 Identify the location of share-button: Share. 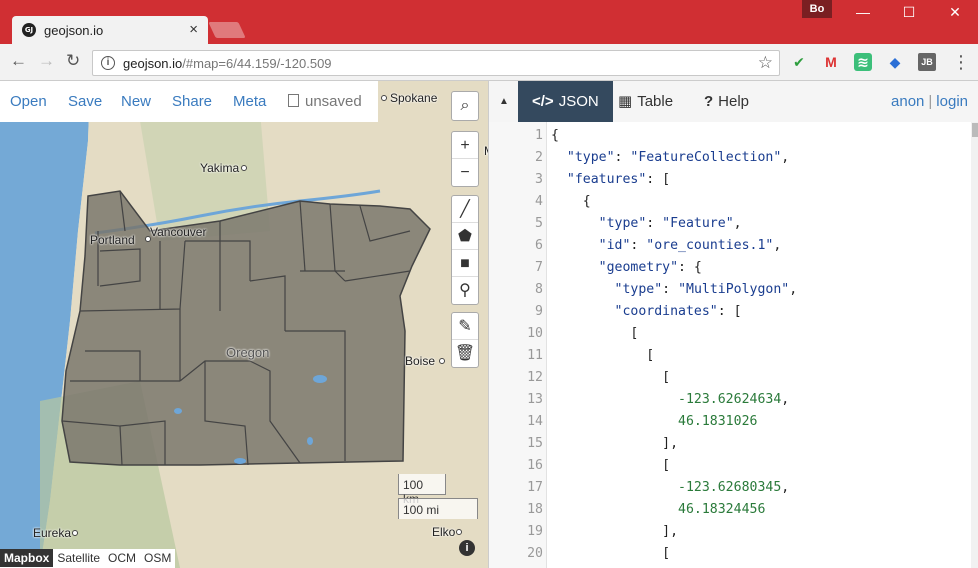
(192, 101).